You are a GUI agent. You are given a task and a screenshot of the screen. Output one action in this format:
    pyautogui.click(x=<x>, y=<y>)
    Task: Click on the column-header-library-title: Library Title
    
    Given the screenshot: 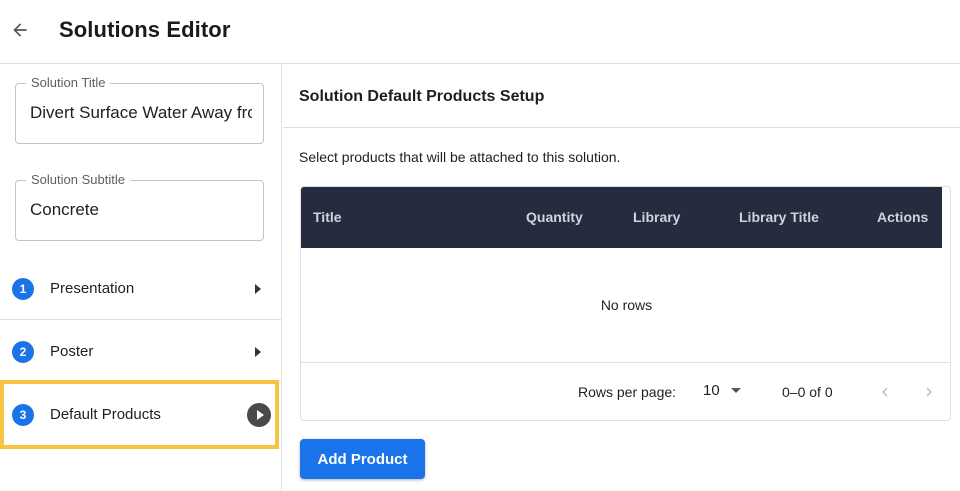 What is the action you would take?
    pyautogui.click(x=779, y=217)
    